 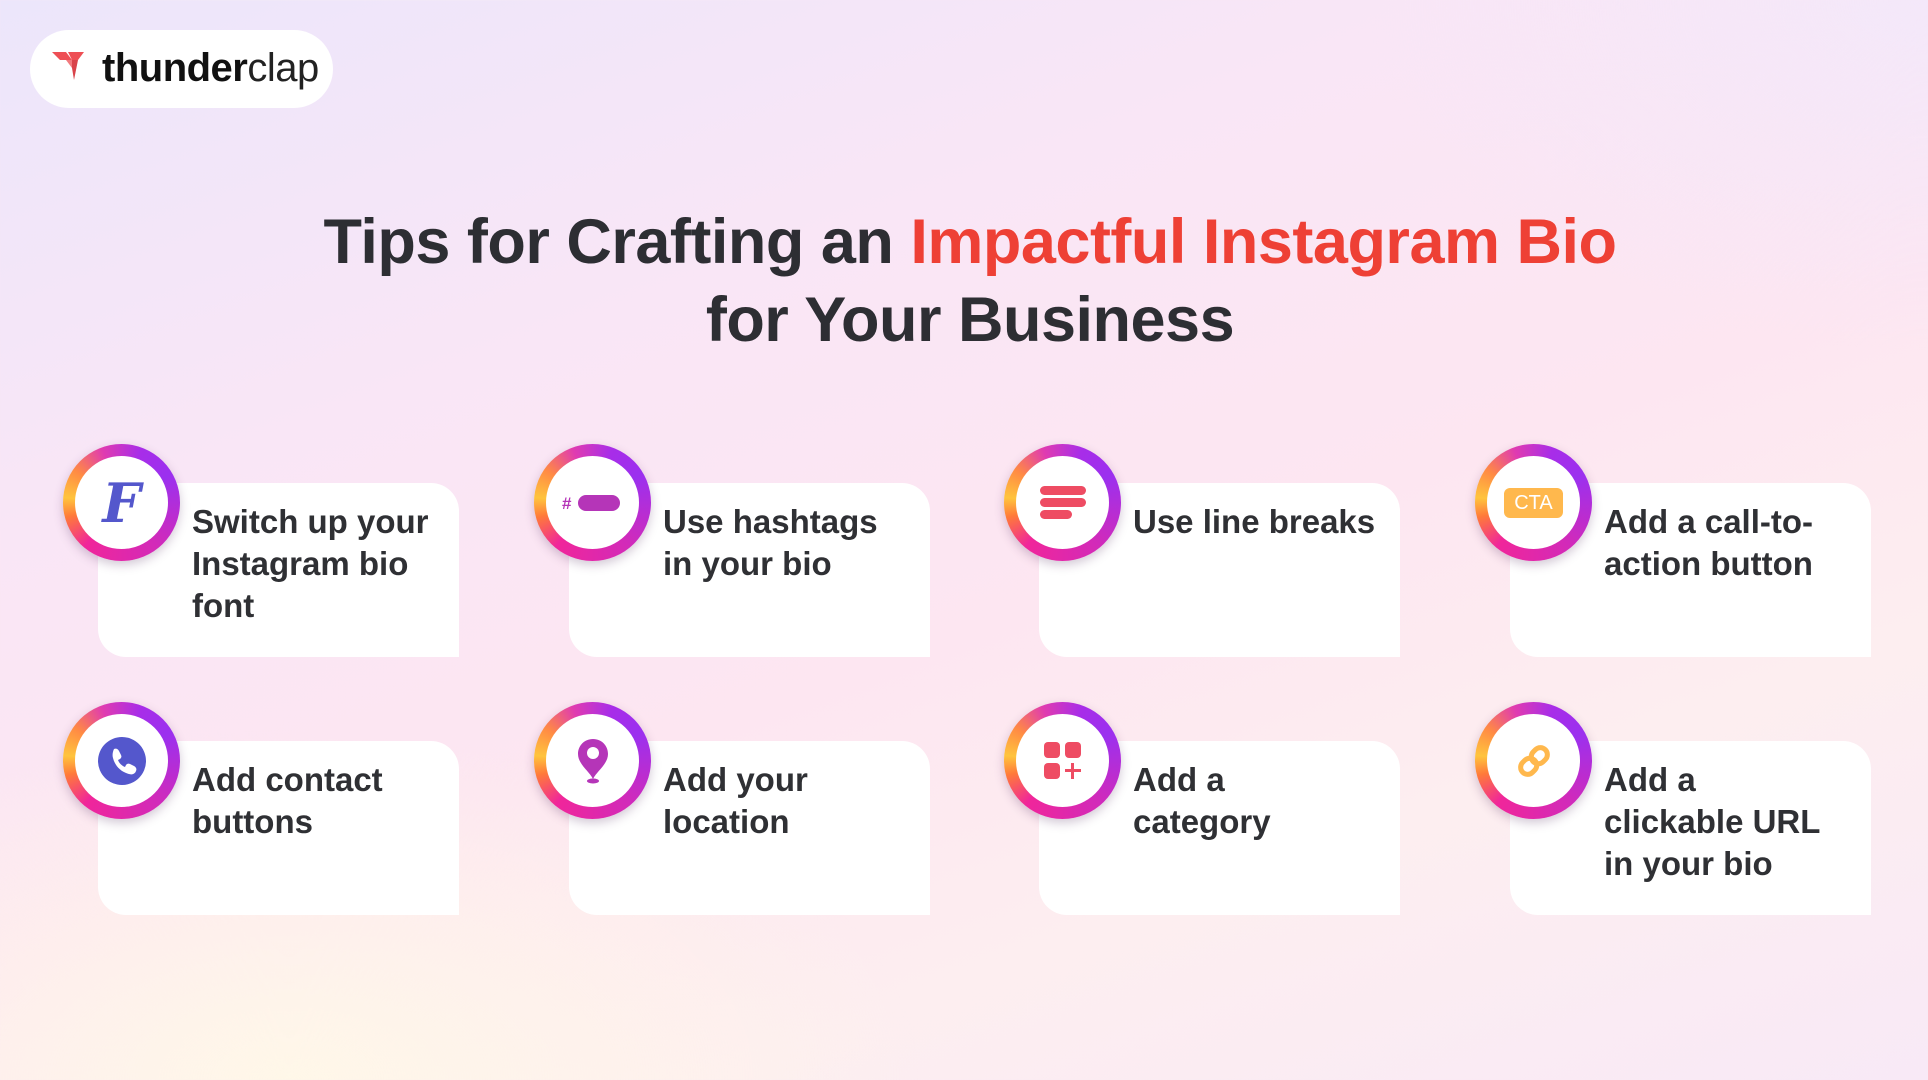 I want to click on tip-icon-badge: CTA, so click(x=1533, y=502).